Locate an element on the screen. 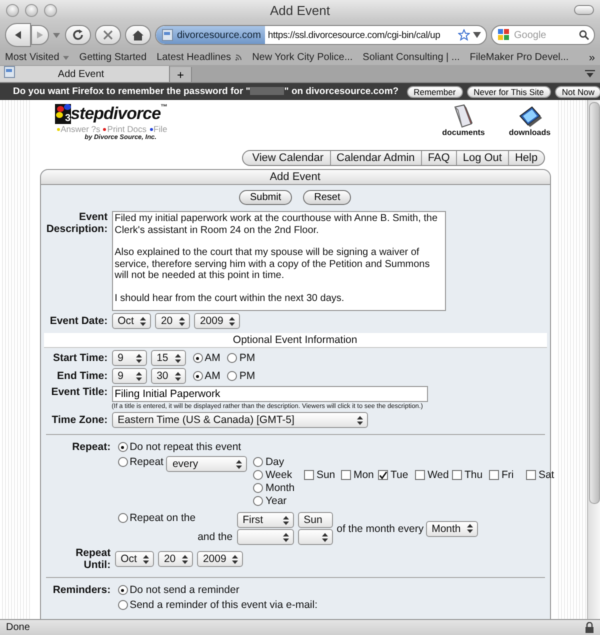 This screenshot has width=600, height=635. field-label: Repeat: is located at coordinates (91, 447).